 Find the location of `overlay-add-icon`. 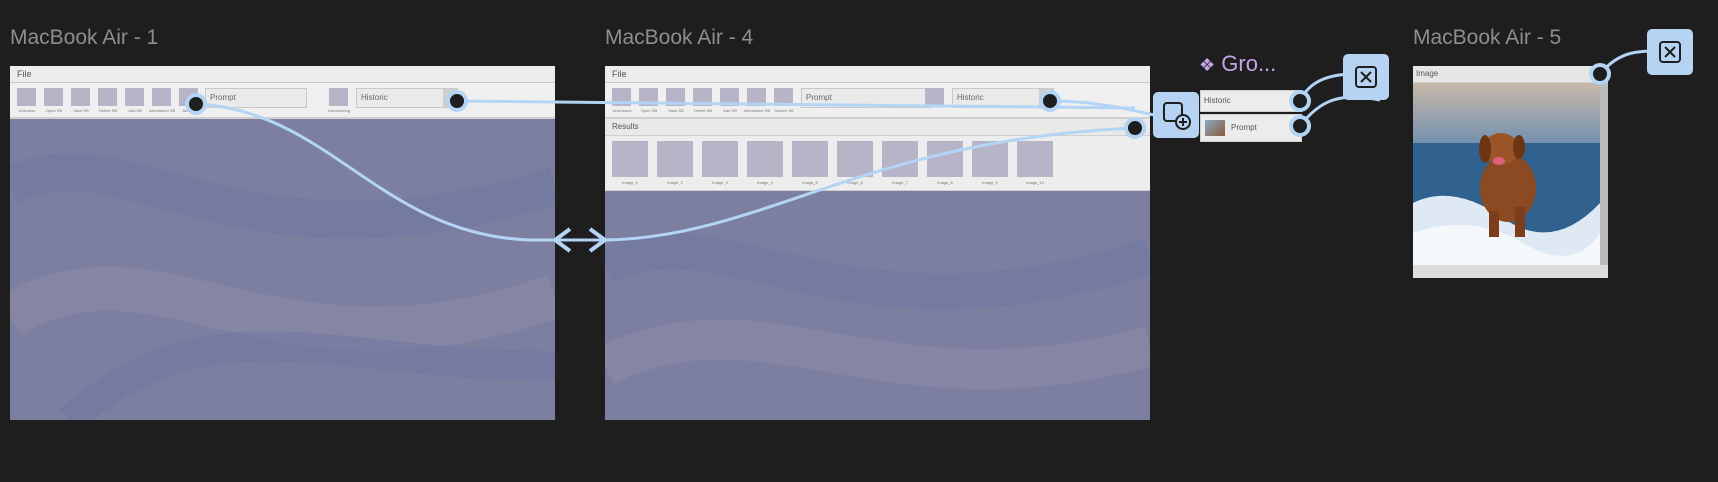

overlay-add-icon is located at coordinates (1176, 115).